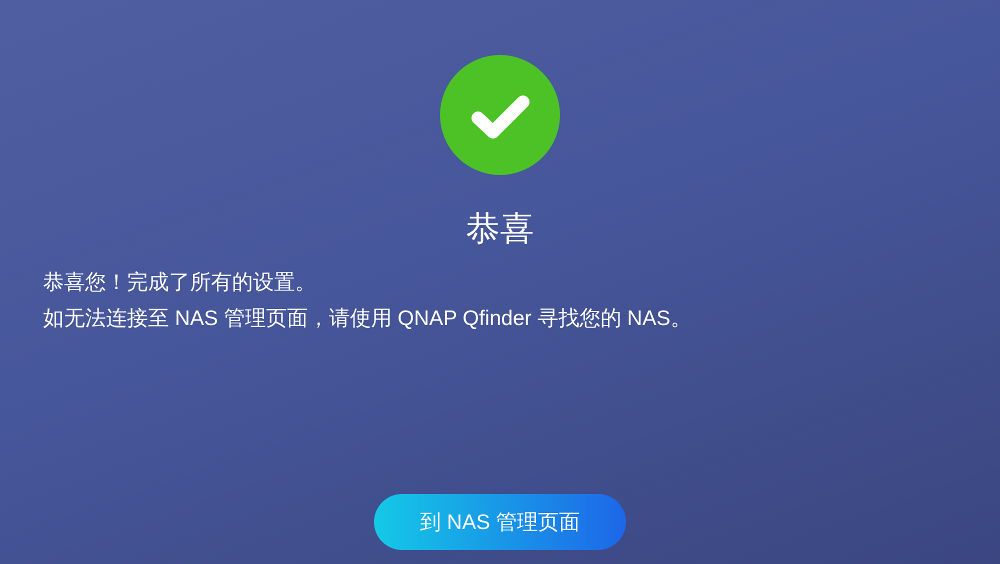 The height and width of the screenshot is (564, 1000). What do you see at coordinates (500, 115) in the screenshot?
I see `success-check-icon` at bounding box center [500, 115].